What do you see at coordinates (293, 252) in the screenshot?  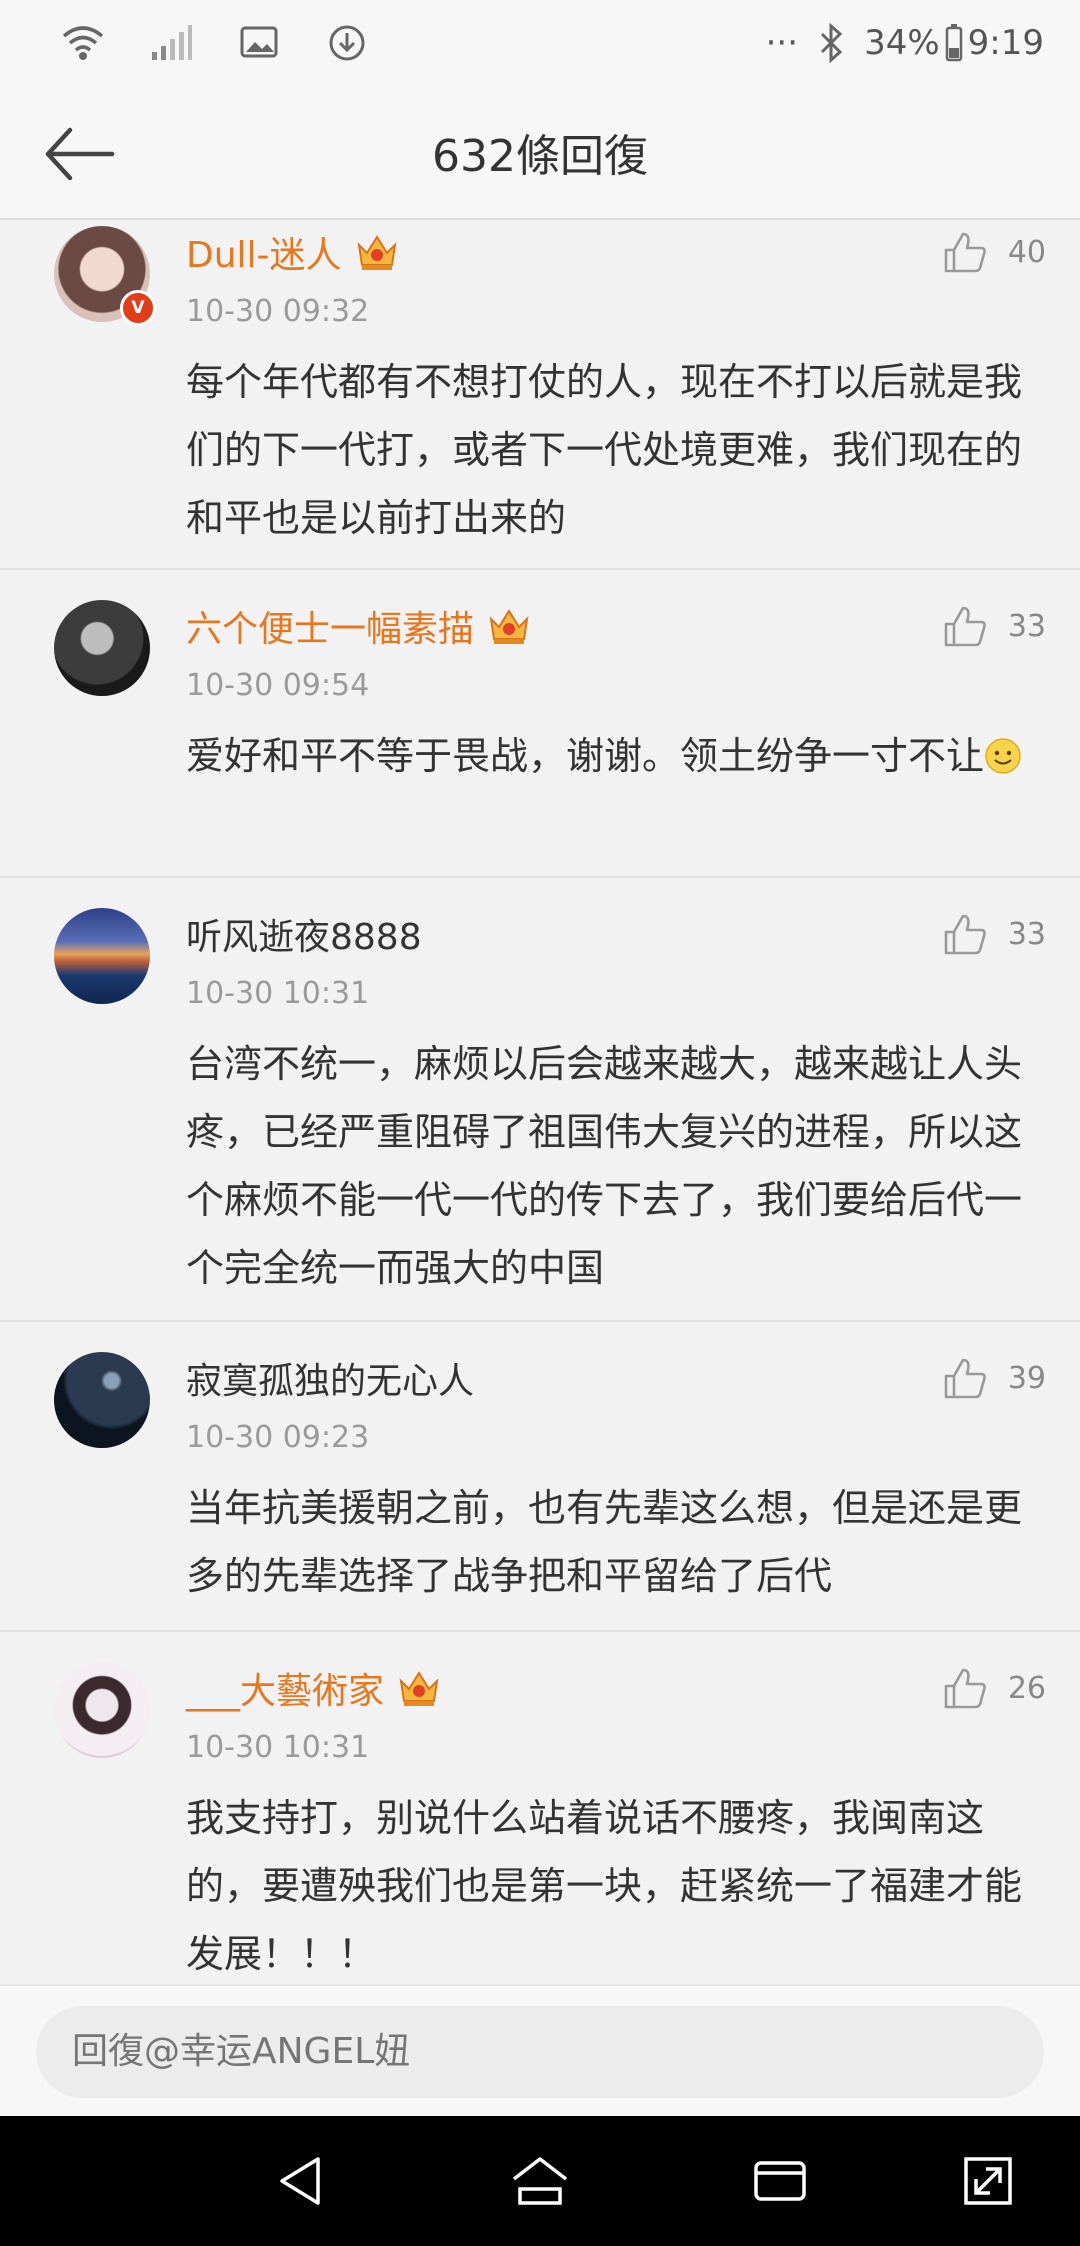 I see `username: Dull-迷人` at bounding box center [293, 252].